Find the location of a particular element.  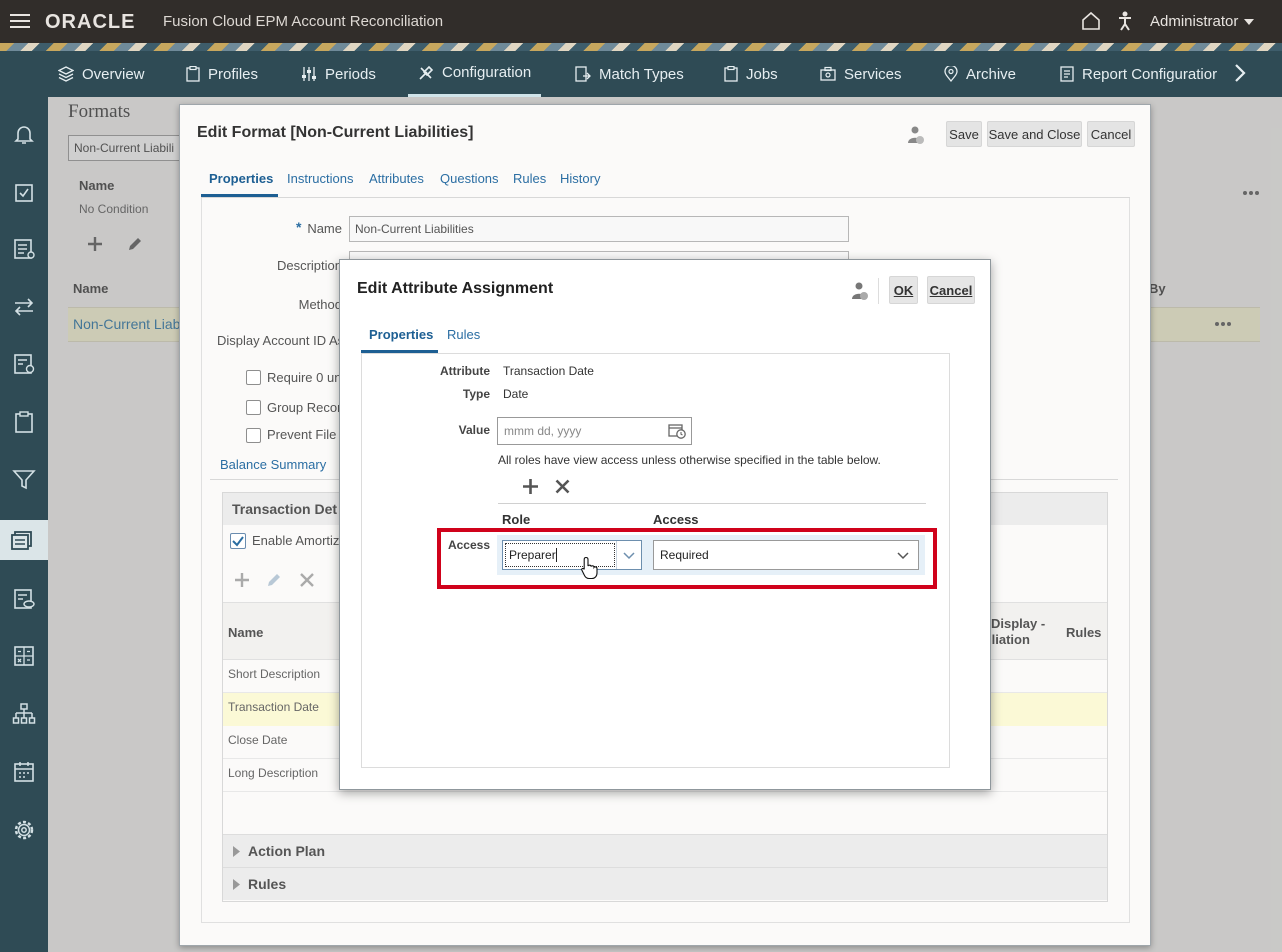

nav-overview: Overview is located at coordinates (101, 74).